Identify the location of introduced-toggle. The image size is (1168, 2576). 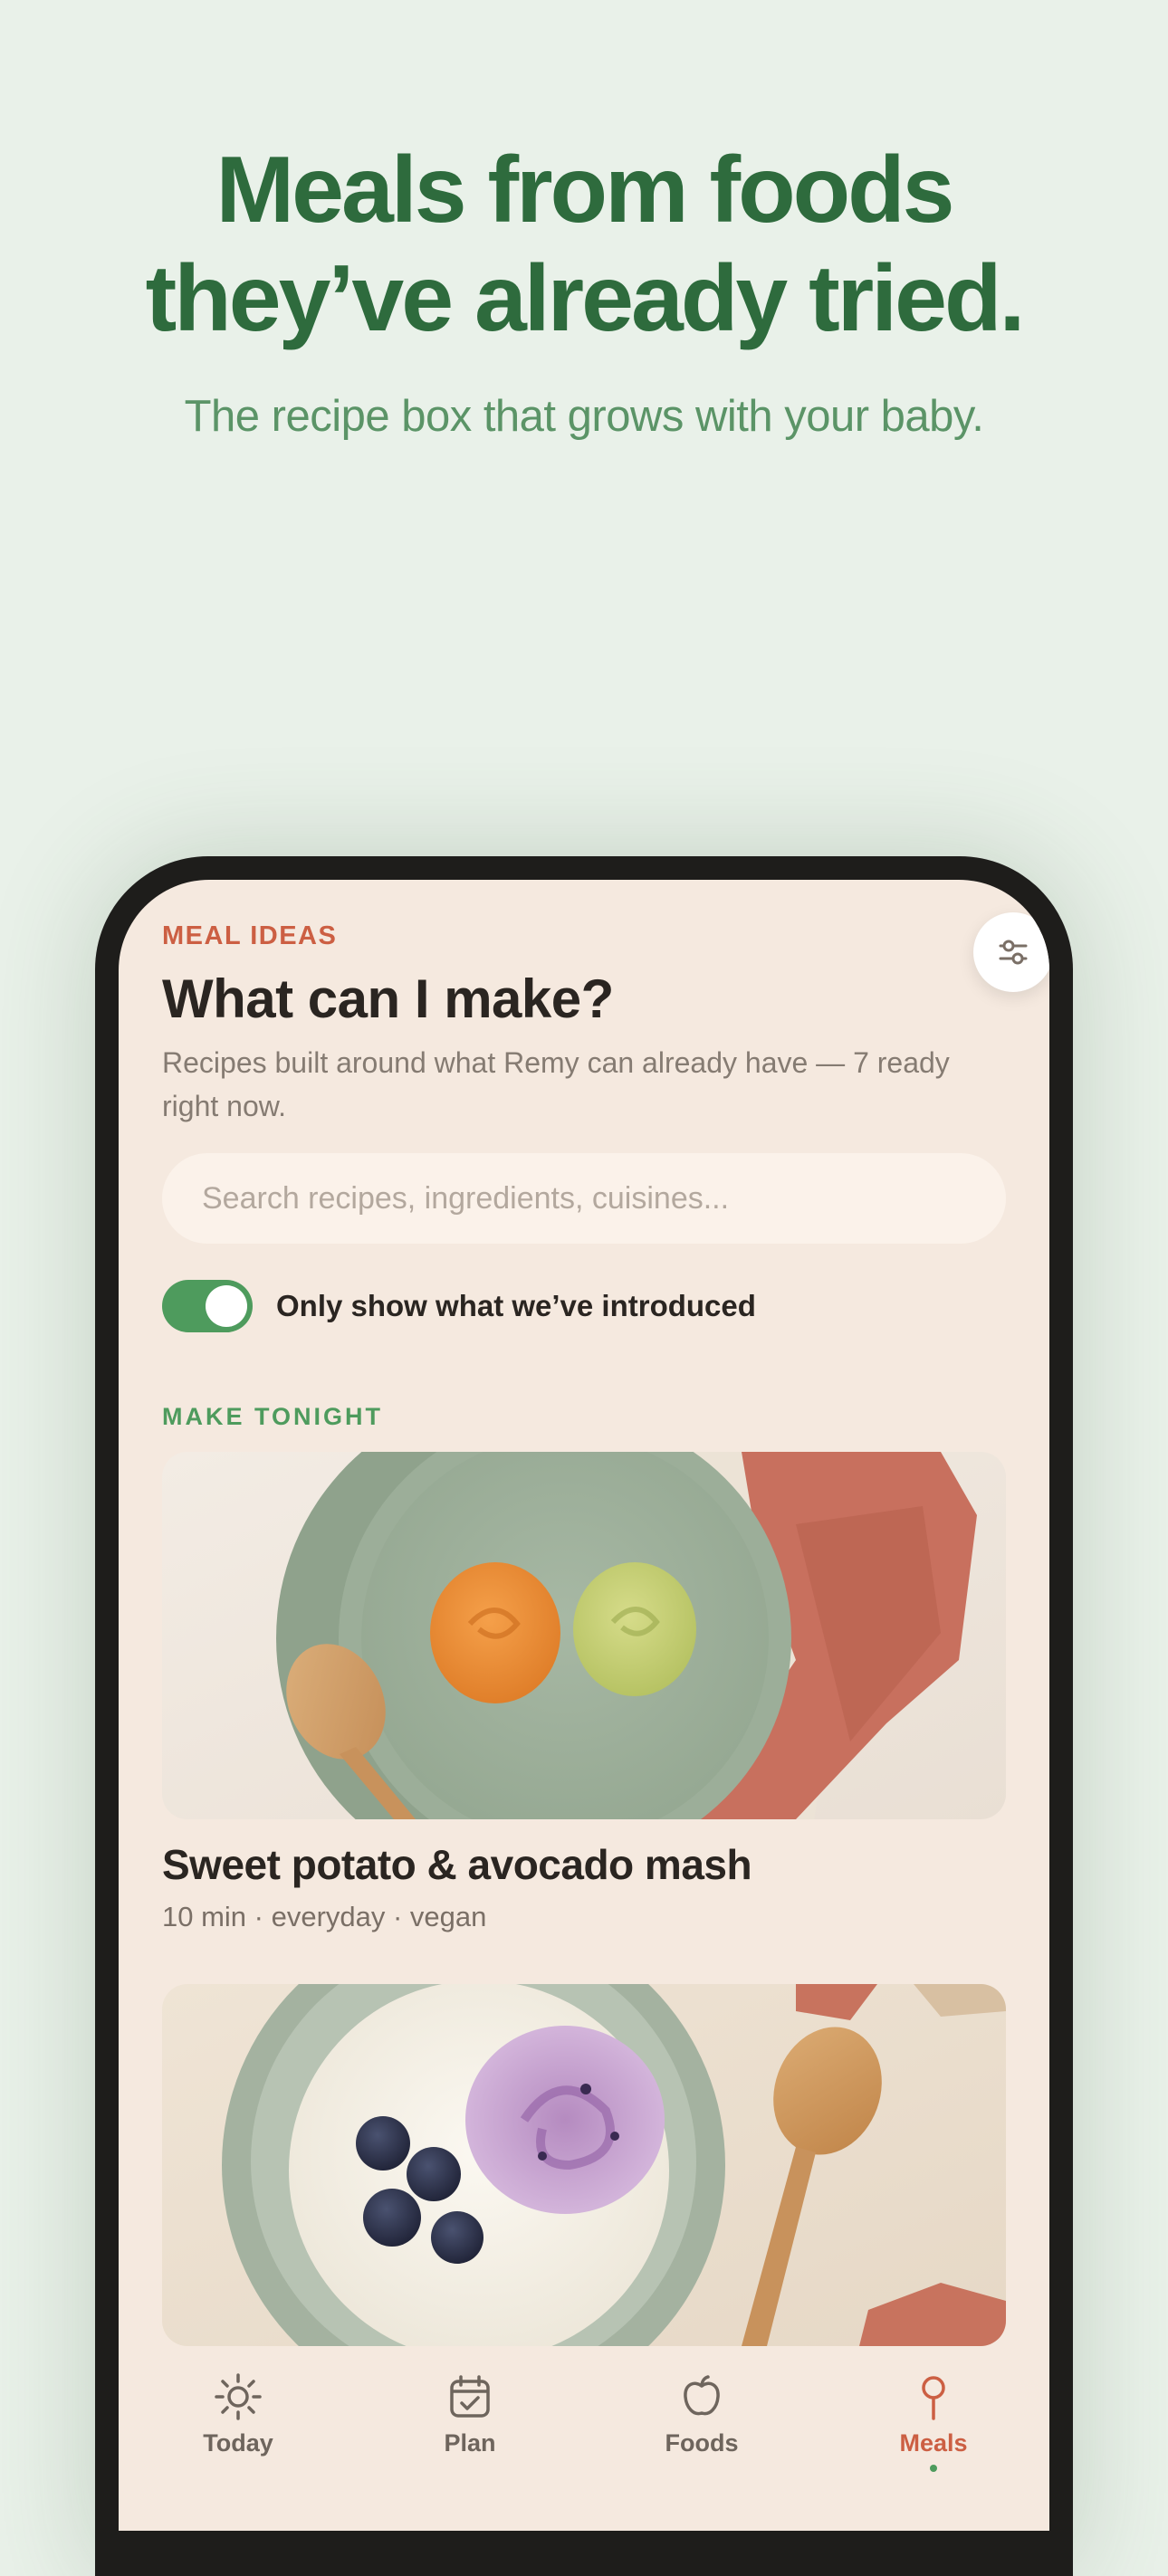
(207, 1306).